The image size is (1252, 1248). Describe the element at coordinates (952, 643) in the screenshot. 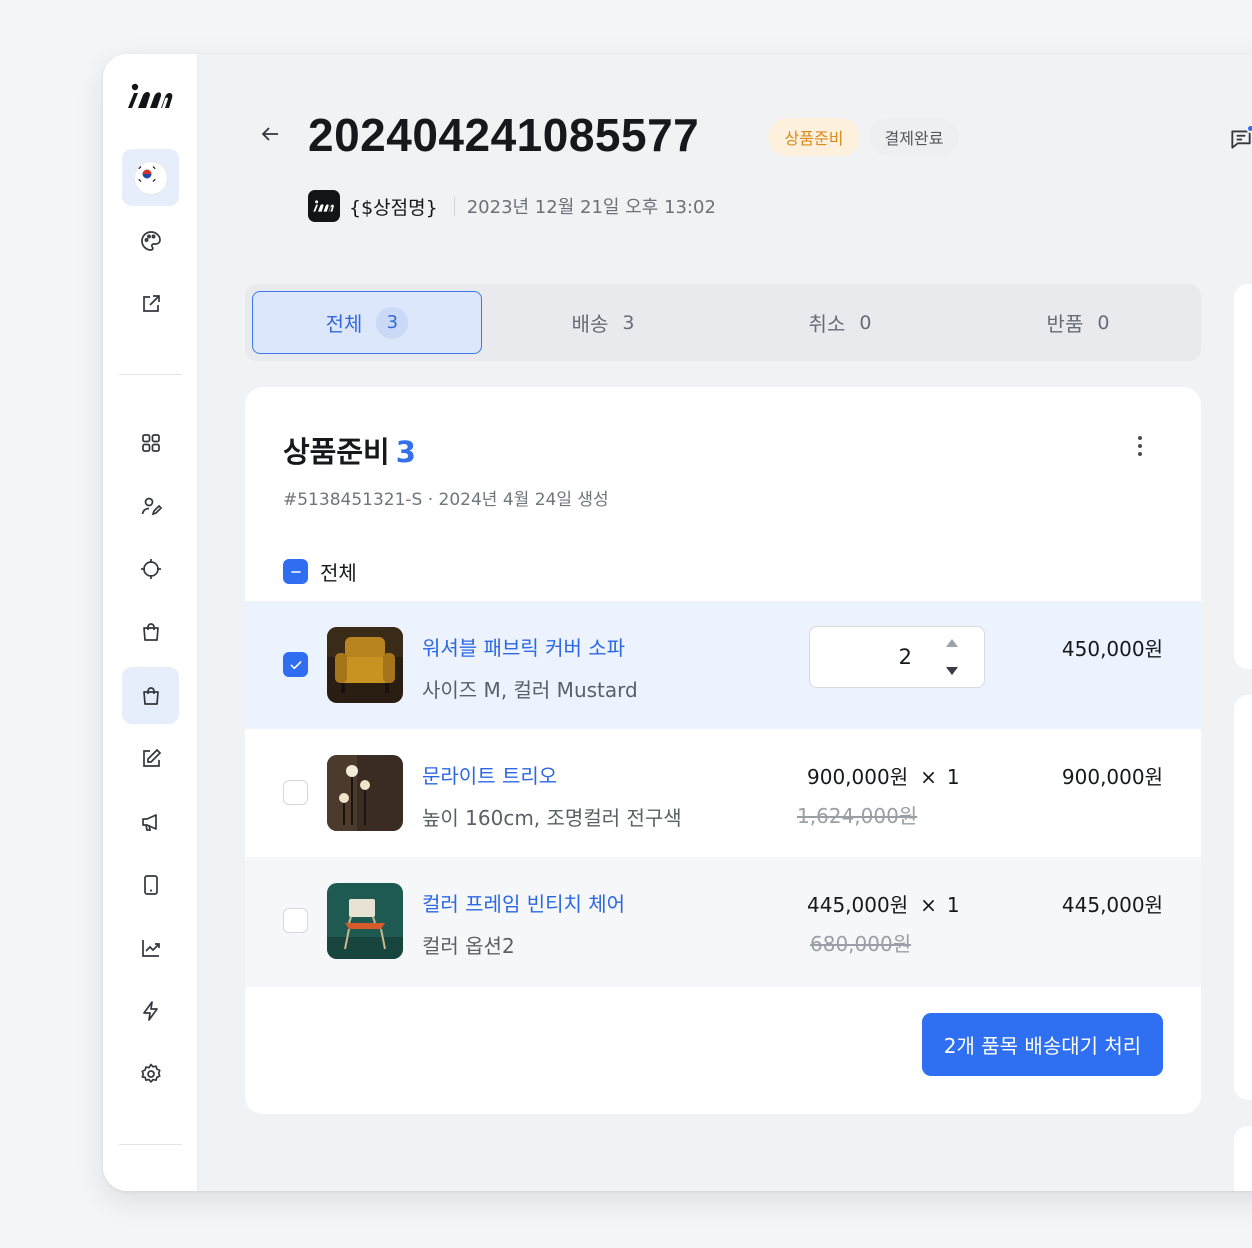

I see `stepper-up-icon` at that location.